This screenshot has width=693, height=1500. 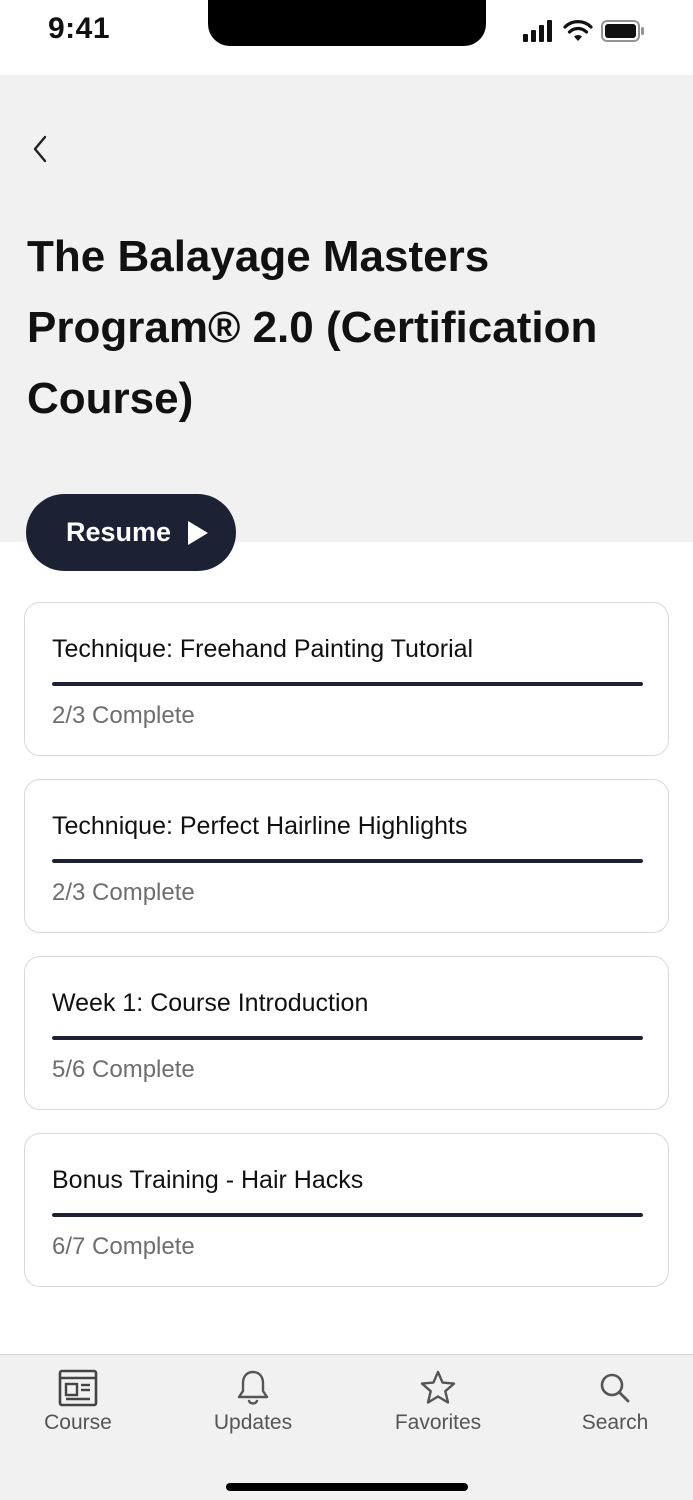 I want to click on bell-icon, so click(x=253, y=1387).